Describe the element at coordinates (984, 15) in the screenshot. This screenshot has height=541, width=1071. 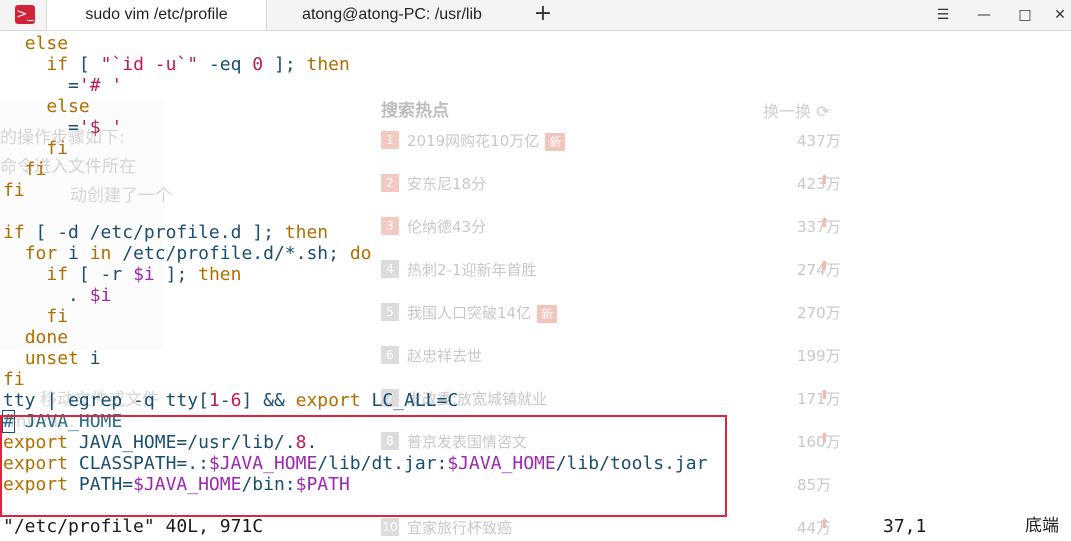
I see `minimize-button: —` at that location.